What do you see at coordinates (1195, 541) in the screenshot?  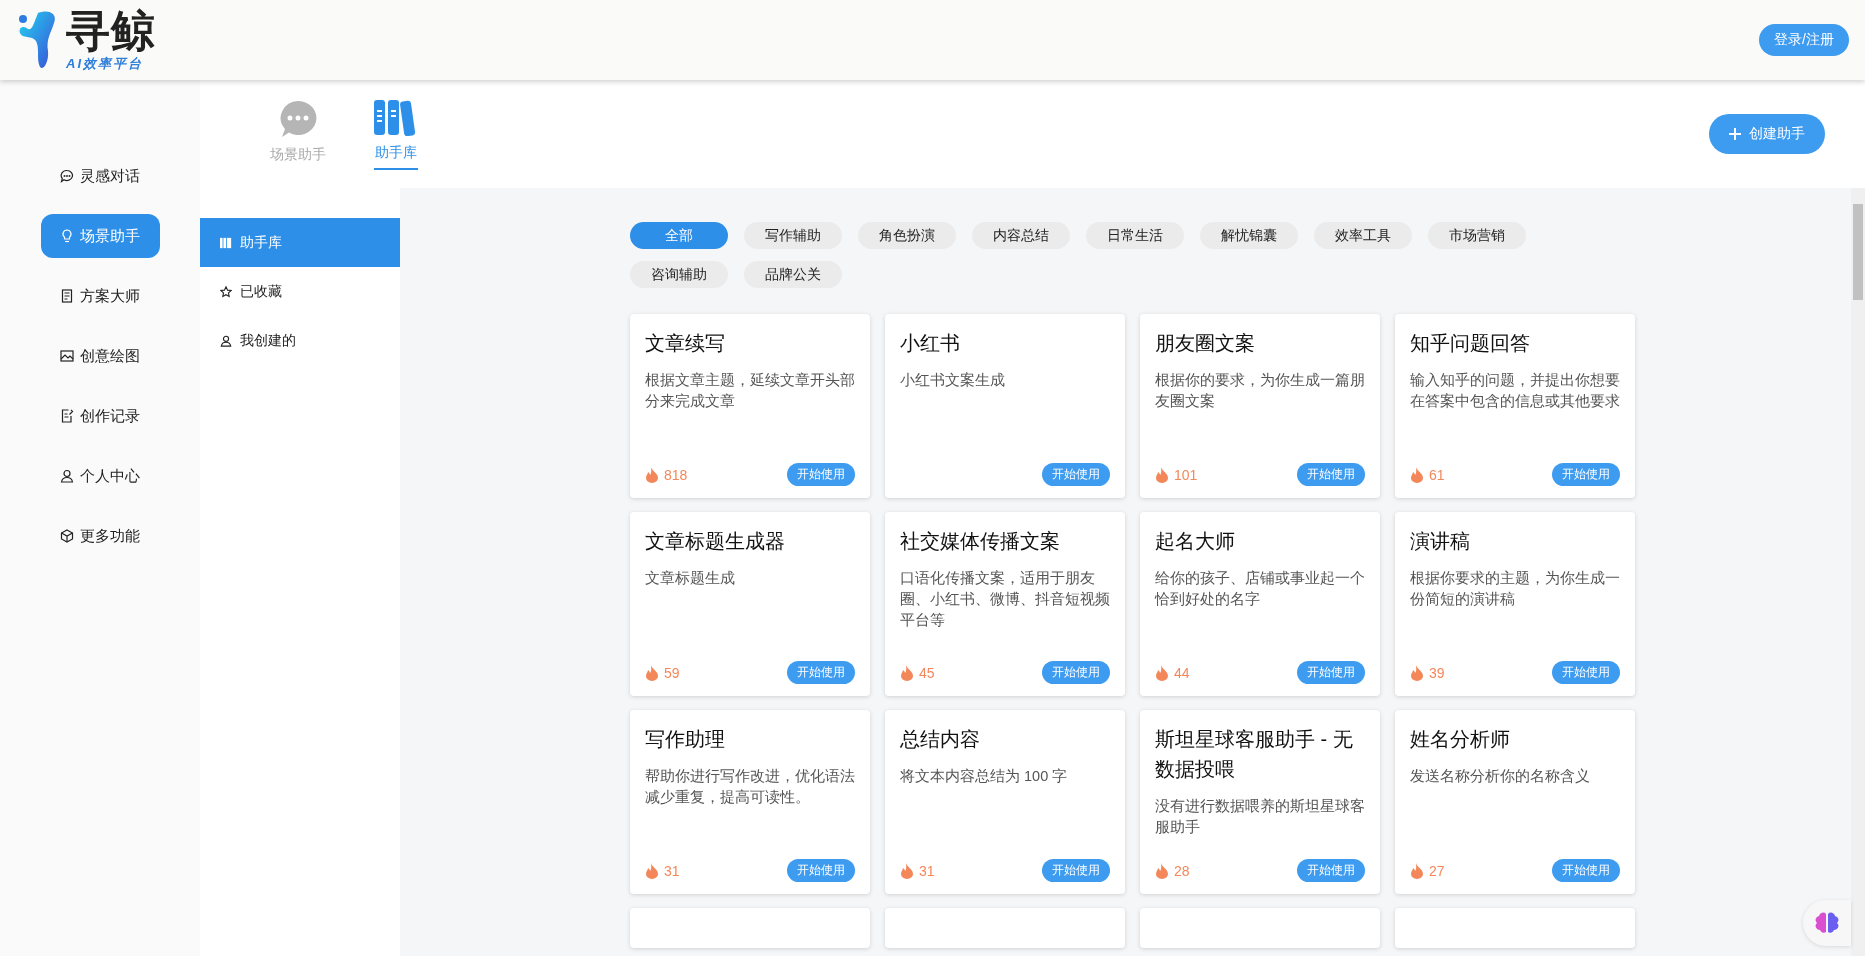 I see `card-title: 起名大师` at bounding box center [1195, 541].